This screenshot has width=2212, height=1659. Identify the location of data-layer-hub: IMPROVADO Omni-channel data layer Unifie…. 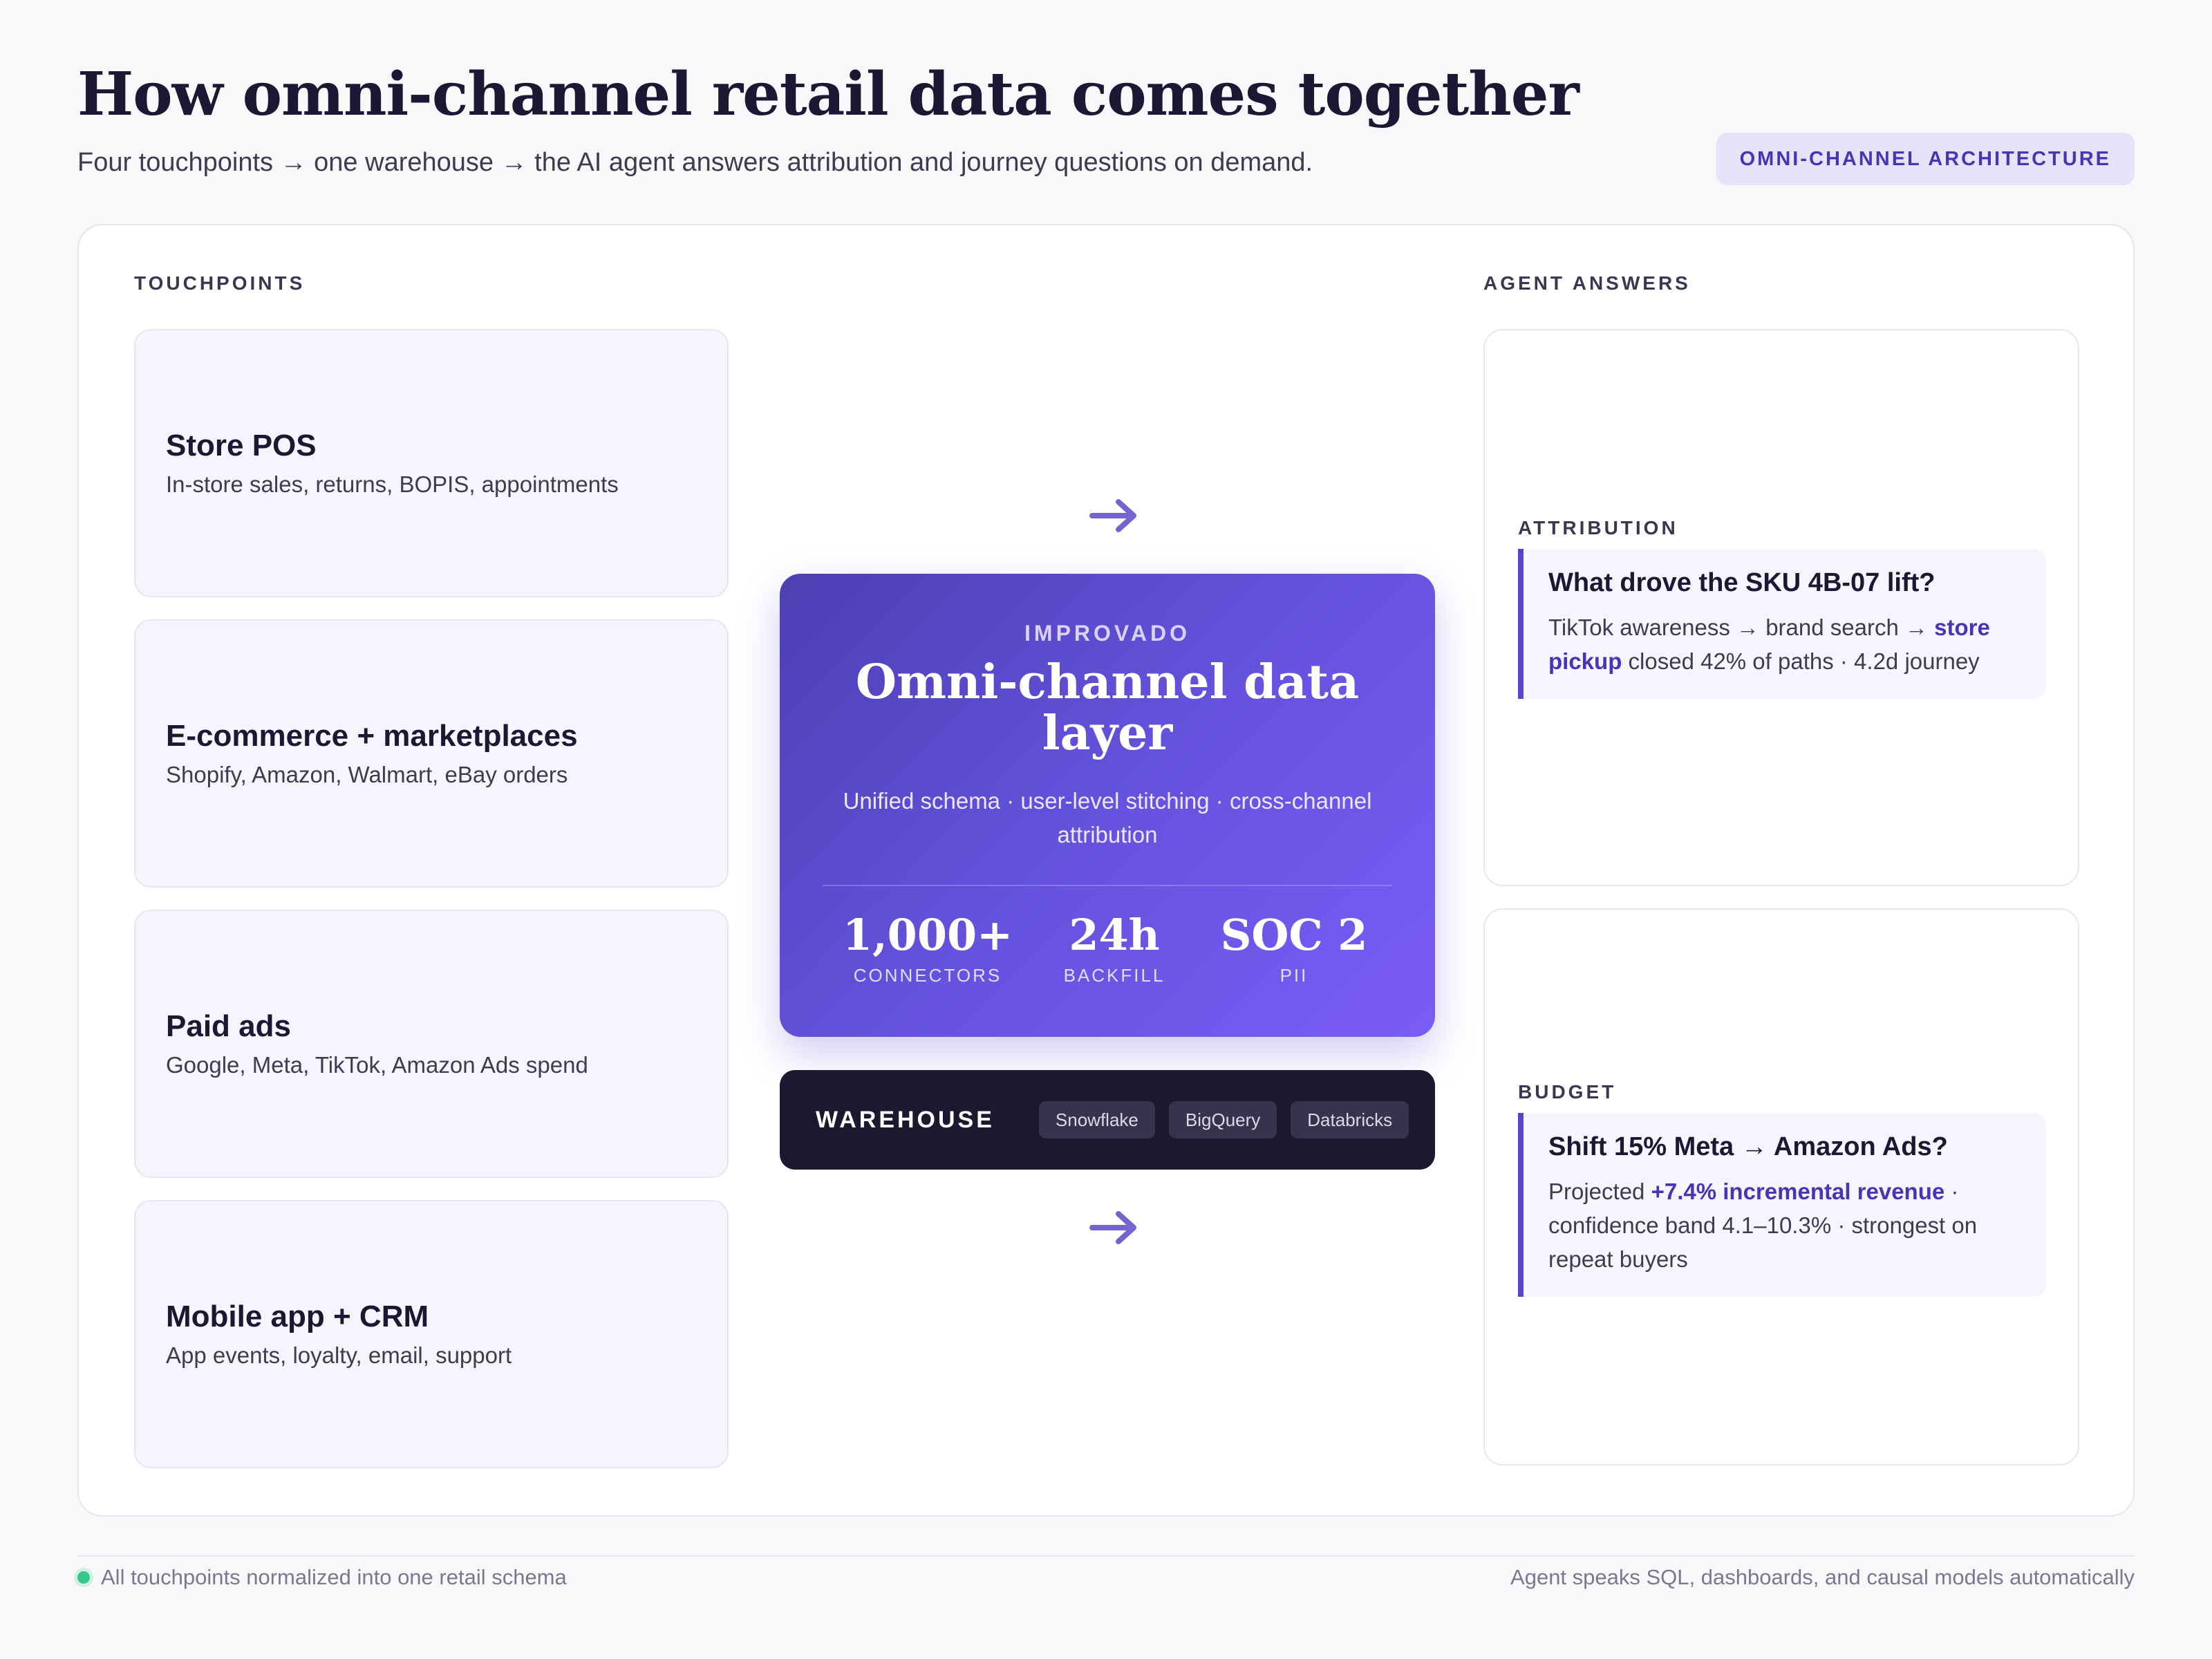
(1107, 805).